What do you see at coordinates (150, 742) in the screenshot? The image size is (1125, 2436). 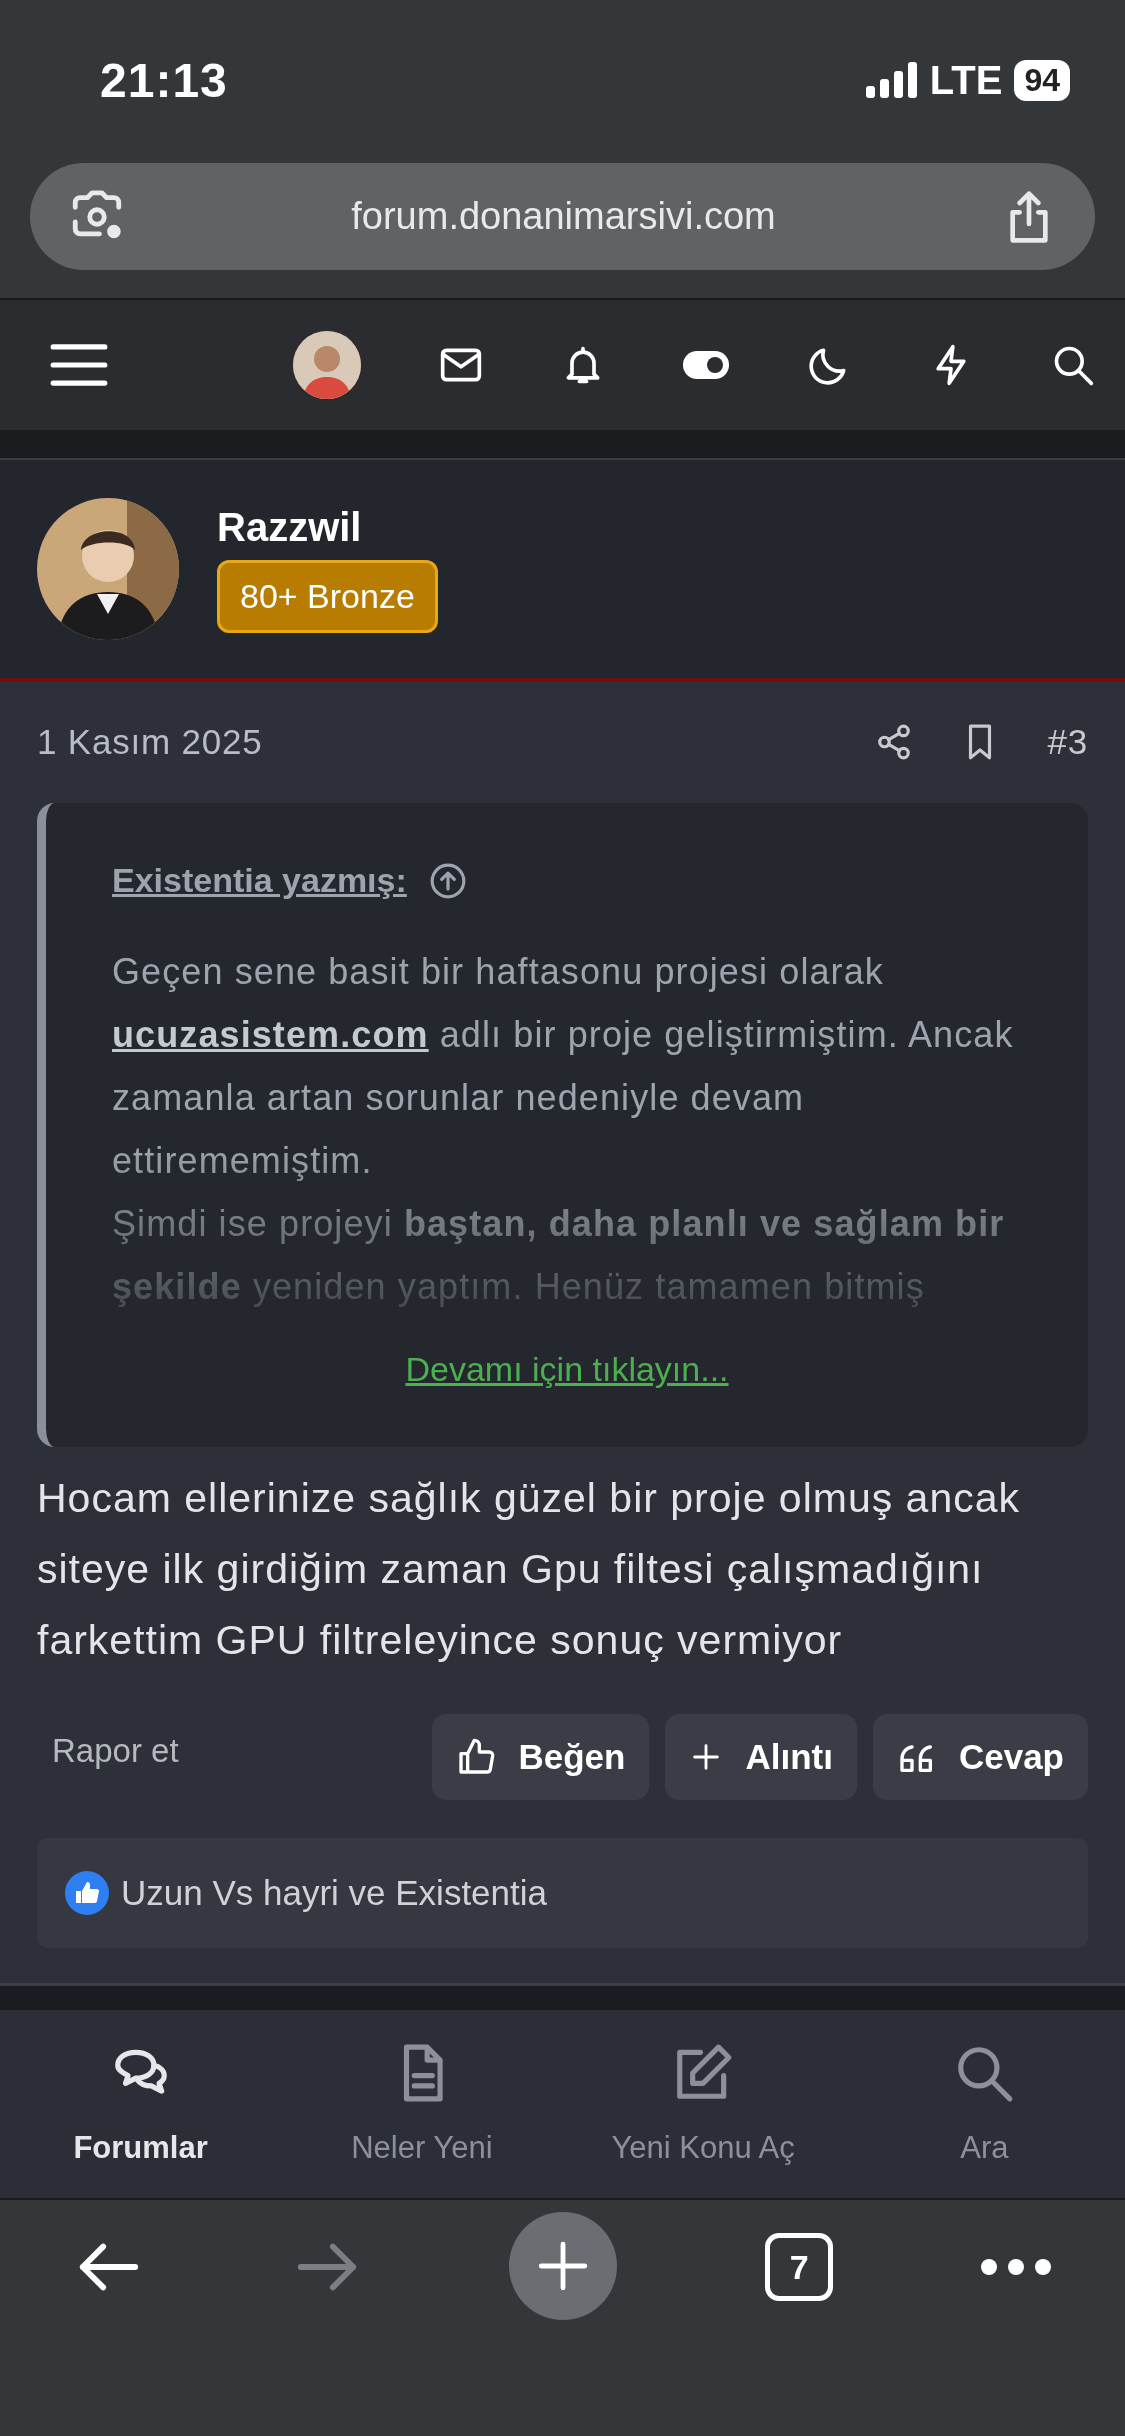 I see `post-date: 1 Kasım 2025` at bounding box center [150, 742].